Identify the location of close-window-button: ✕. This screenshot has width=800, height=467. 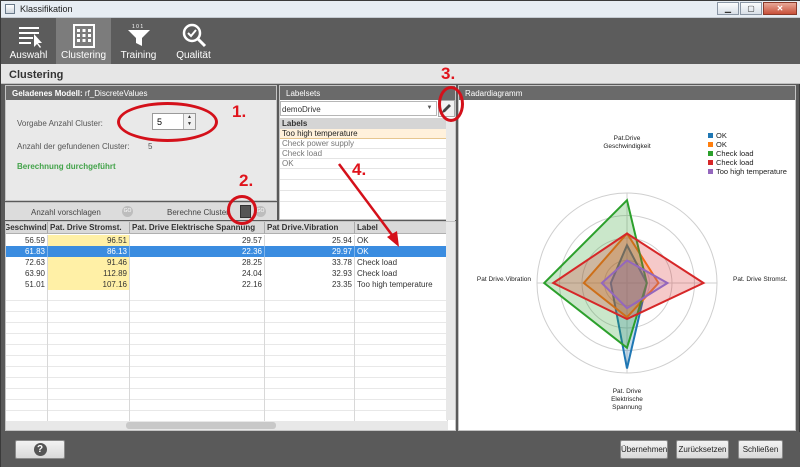
(780, 8).